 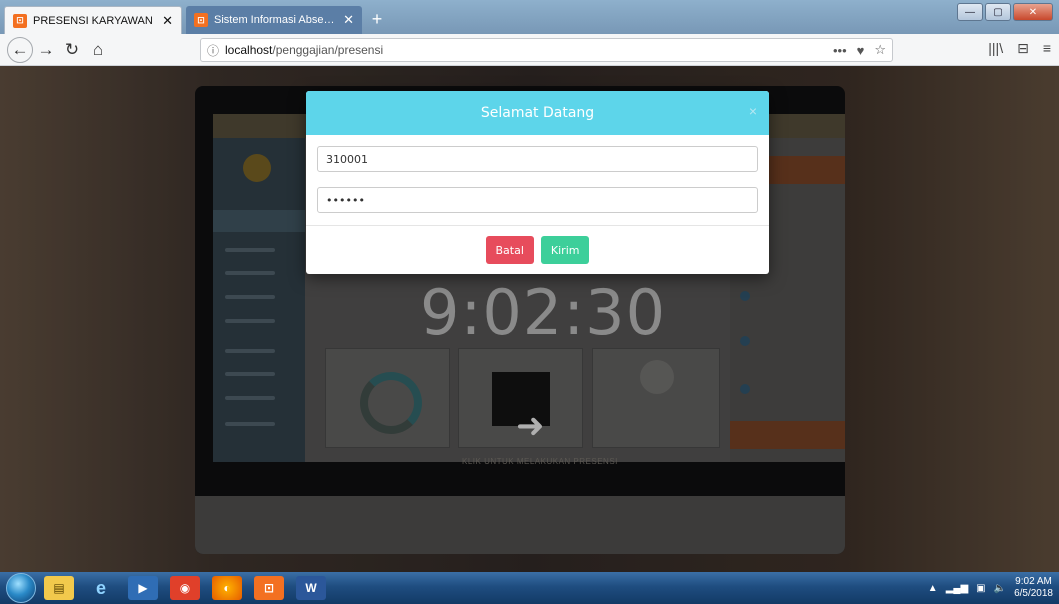 I want to click on tab-presensi-karyawan: ⊡ PRESENSI KARYAWAN ✕, so click(x=93, y=20).